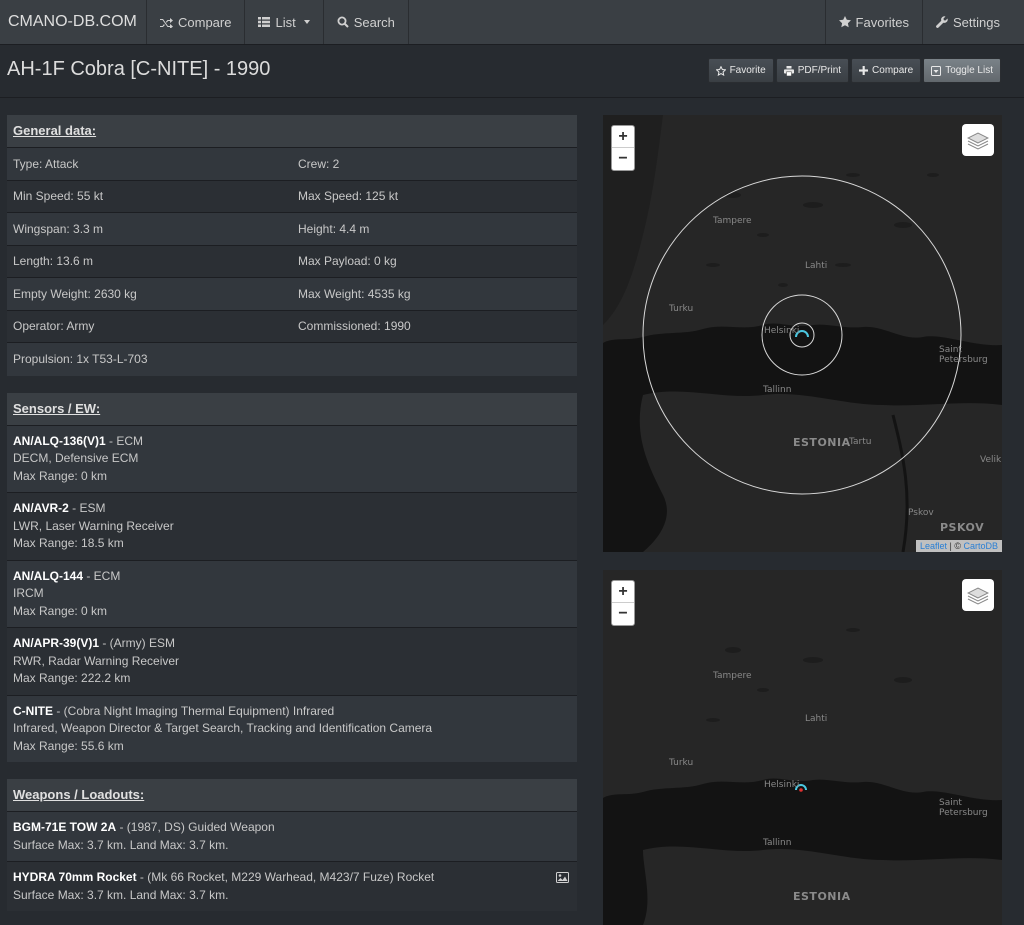 The width and height of the screenshot is (1024, 925). What do you see at coordinates (75, 877) in the screenshot?
I see `weapon-name: HYDRA 70mm Rocket` at bounding box center [75, 877].